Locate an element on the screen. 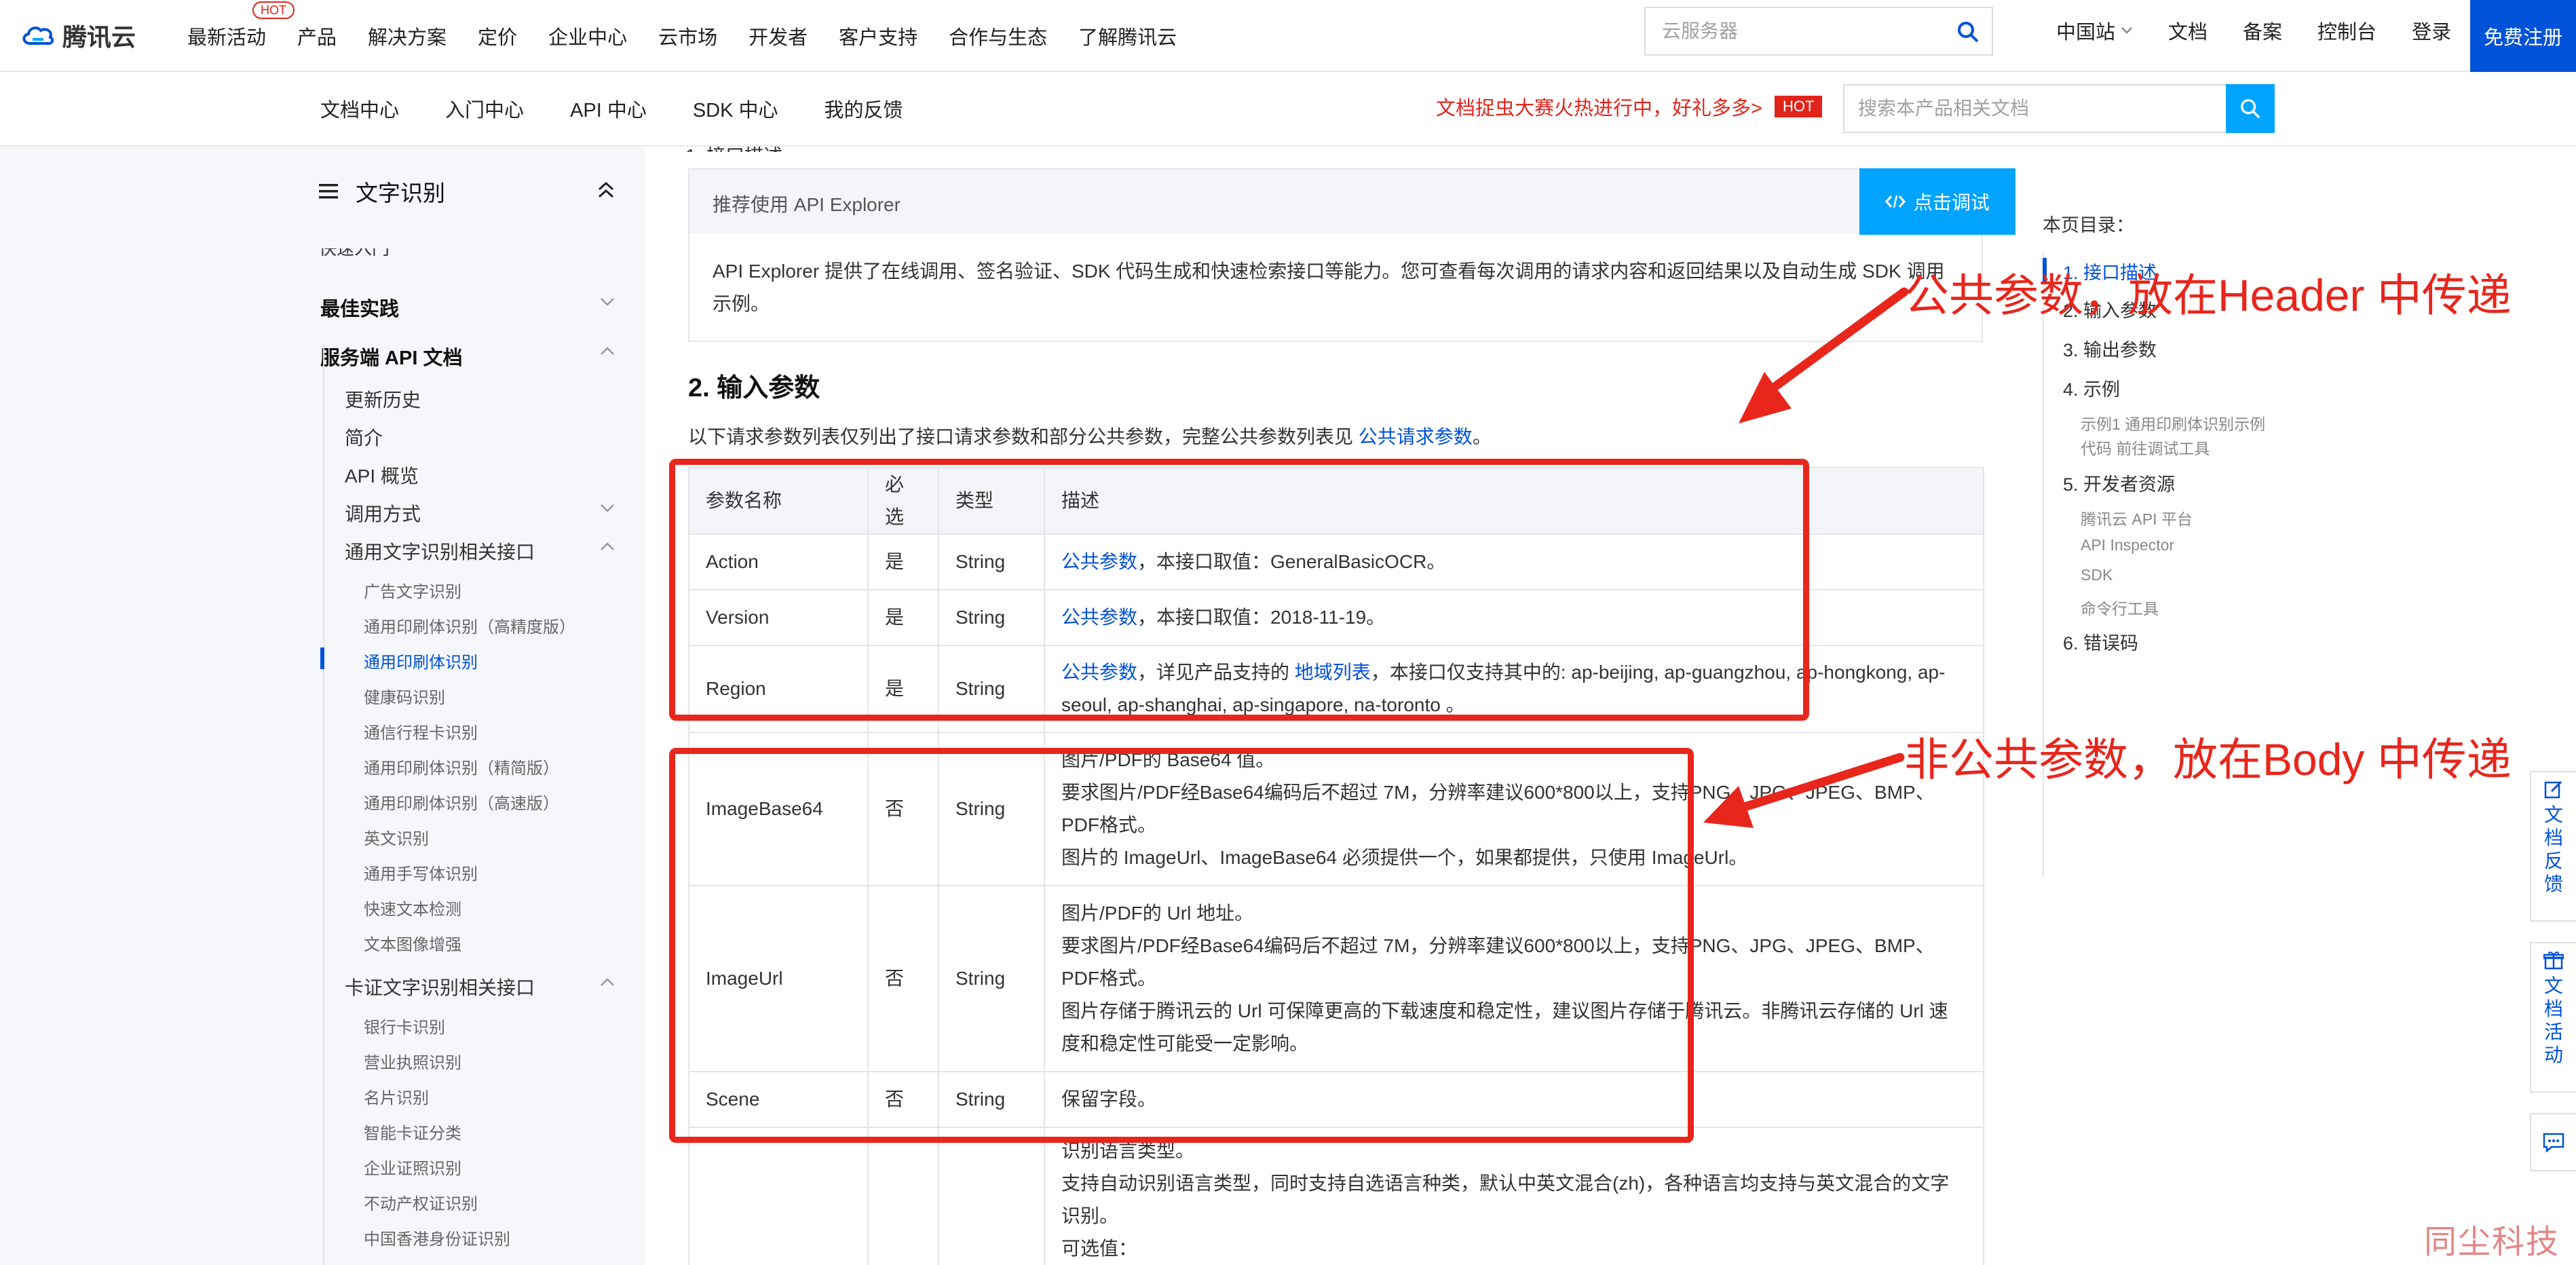 The height and width of the screenshot is (1265, 2576). annotation-nonpublic-params: 非公共参数，放在Body 中传递 is located at coordinates (2208, 759).